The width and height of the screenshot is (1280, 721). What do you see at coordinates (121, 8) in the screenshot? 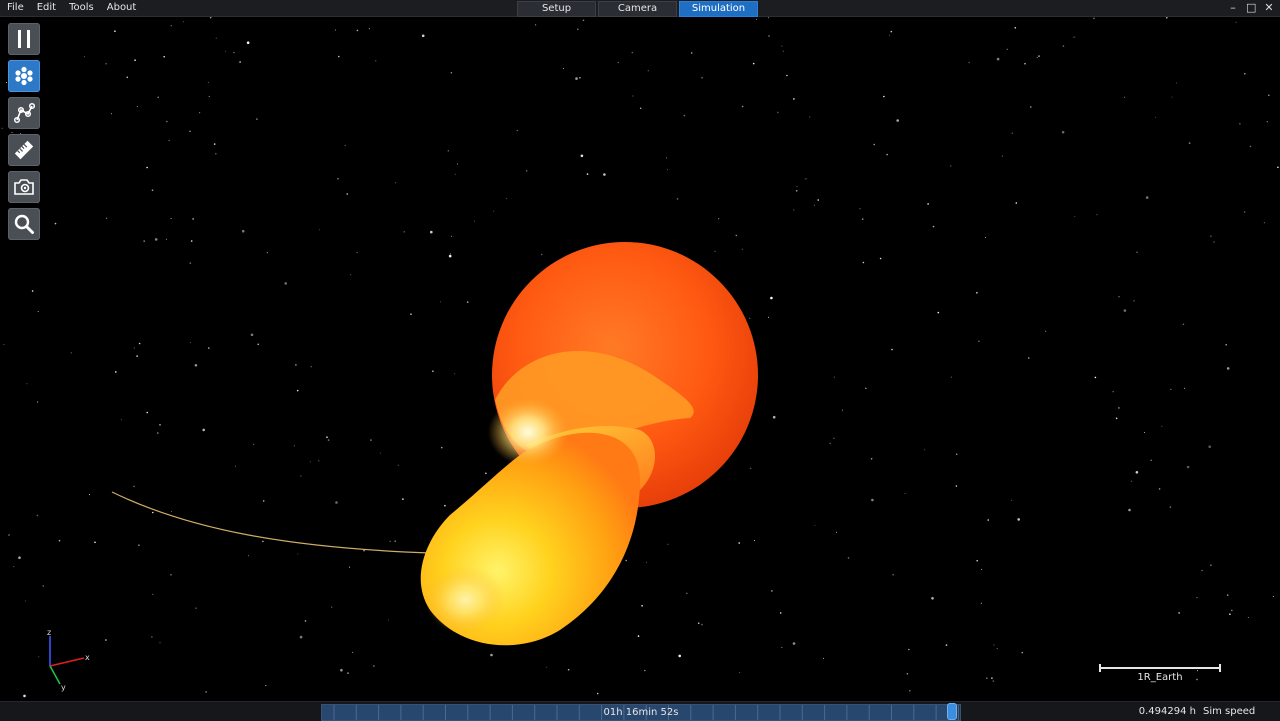
I see `menu-about: About` at bounding box center [121, 8].